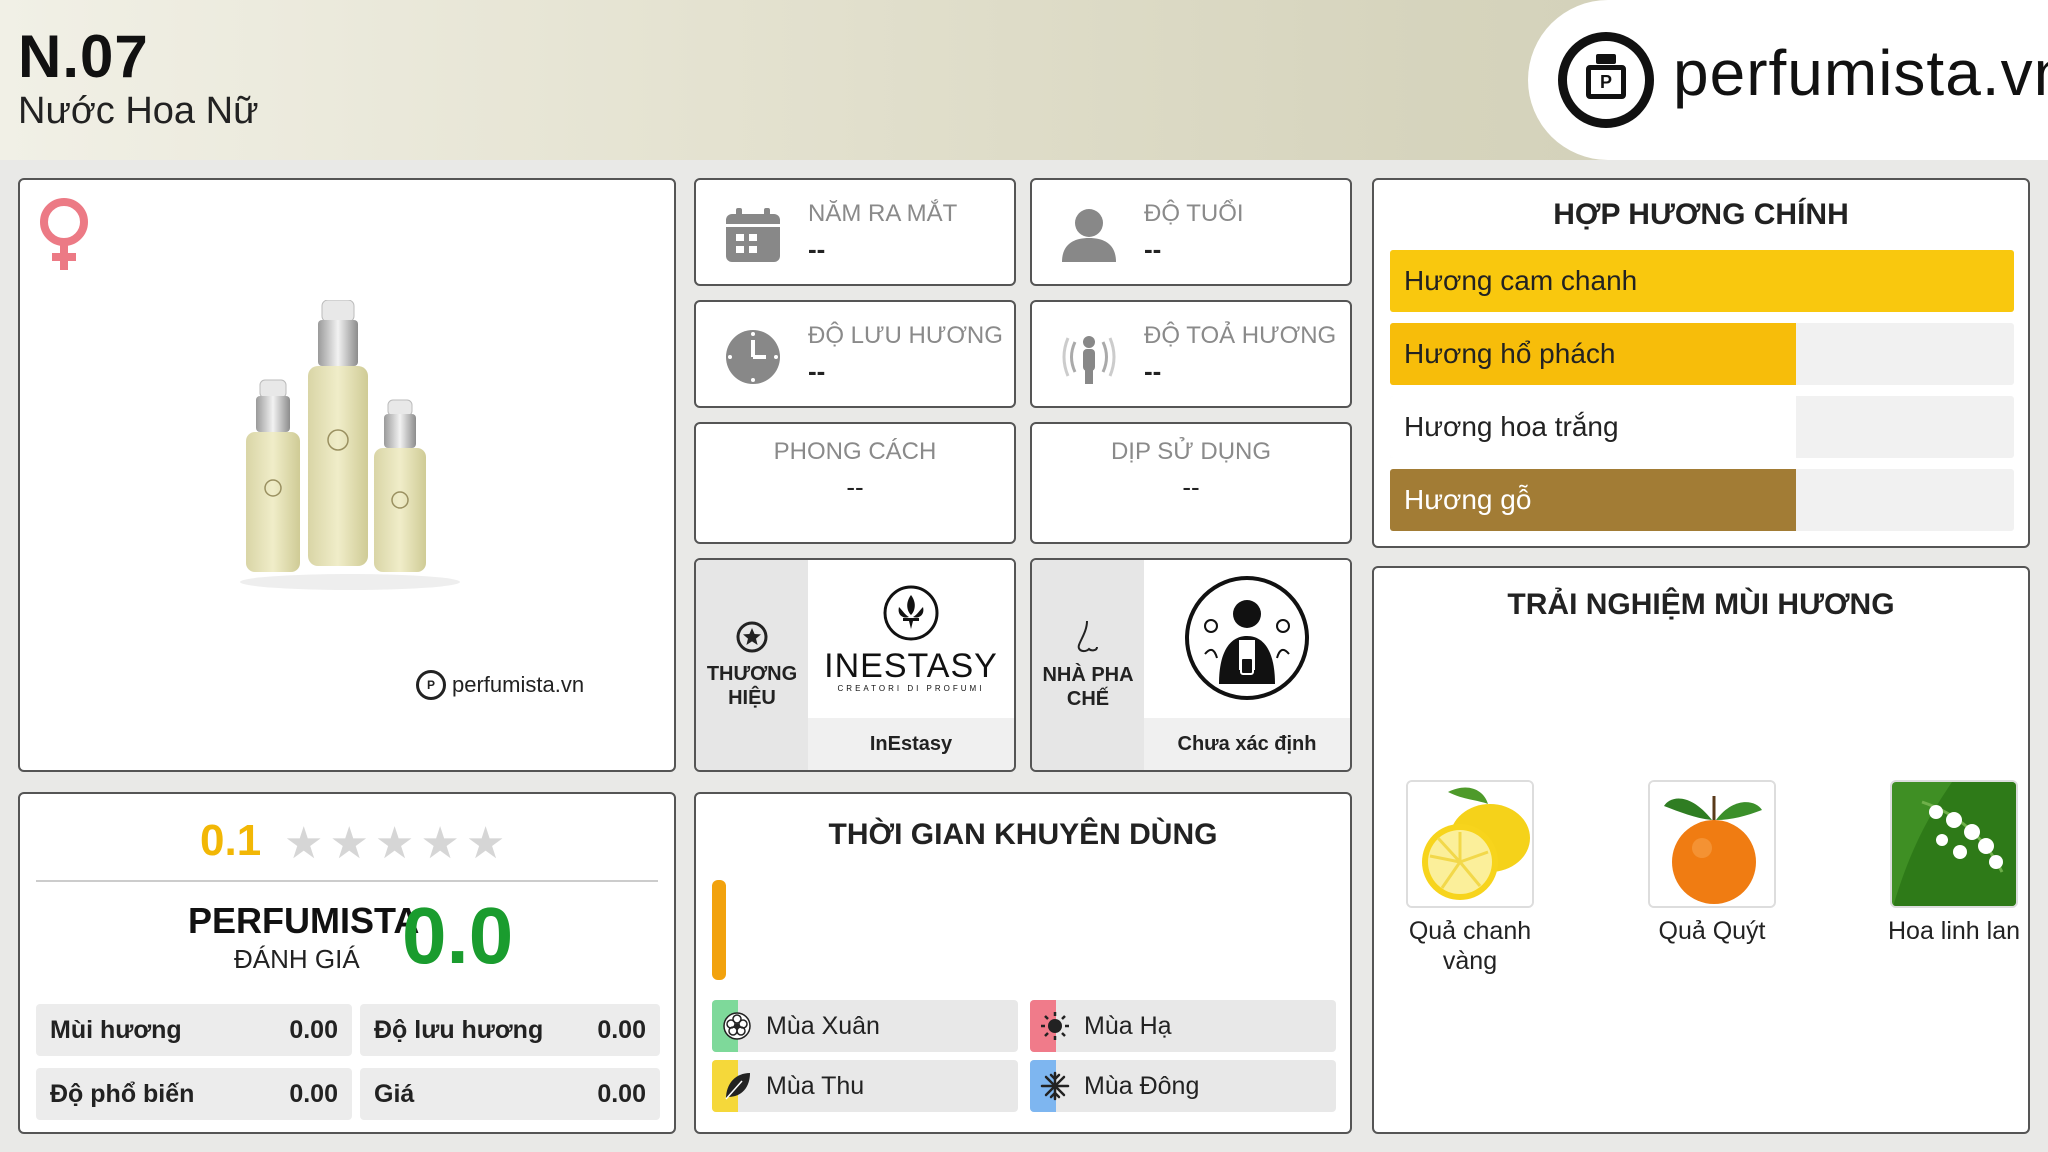 This screenshot has height=1152, width=2048. What do you see at coordinates (753, 357) in the screenshot?
I see `clock-icon` at bounding box center [753, 357].